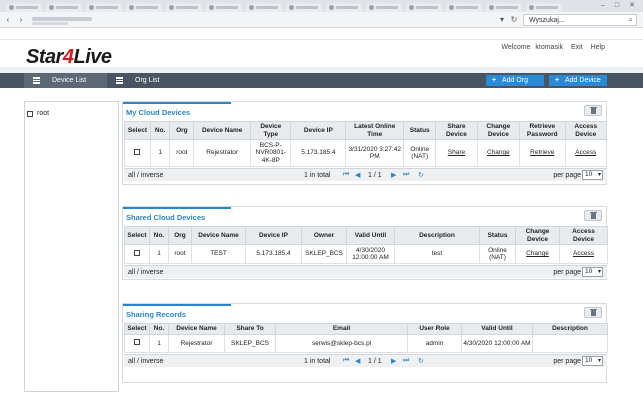  Describe the element at coordinates (324, 235) in the screenshot. I see `column-header: Owner` at that location.